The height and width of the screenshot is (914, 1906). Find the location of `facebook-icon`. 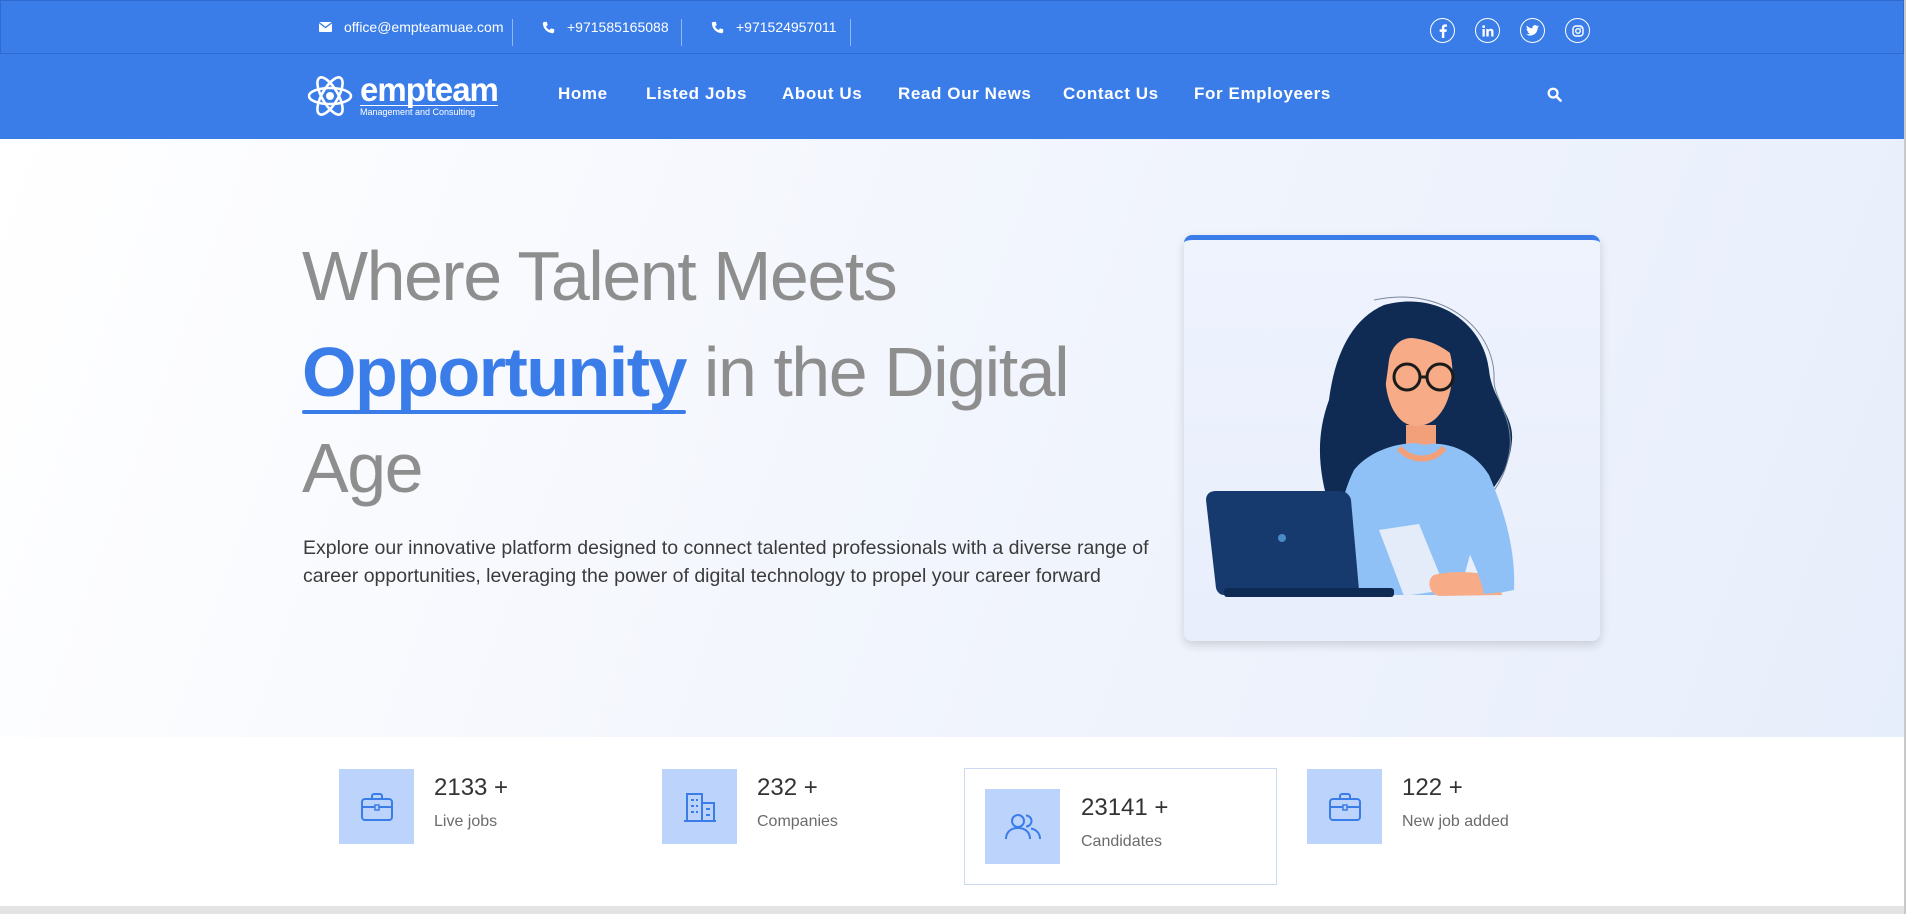

facebook-icon is located at coordinates (1443, 30).